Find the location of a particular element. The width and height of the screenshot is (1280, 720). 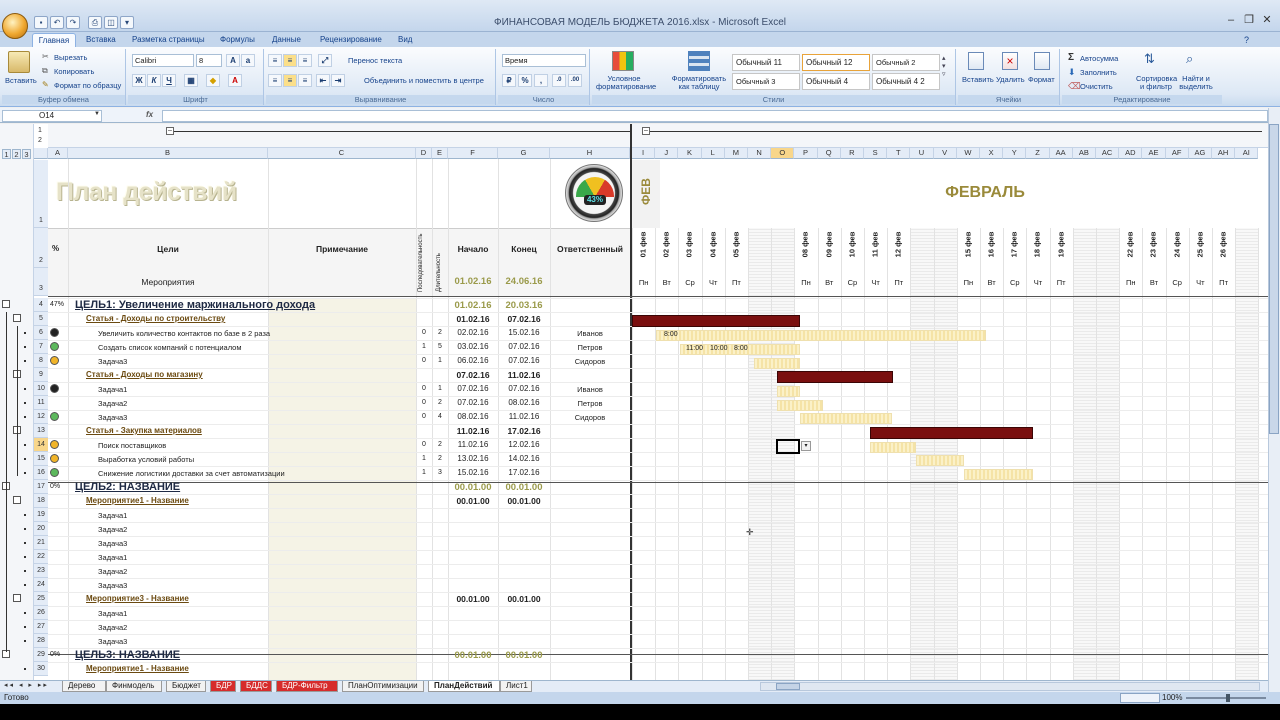

row-header: 28 is located at coordinates (41, 641).